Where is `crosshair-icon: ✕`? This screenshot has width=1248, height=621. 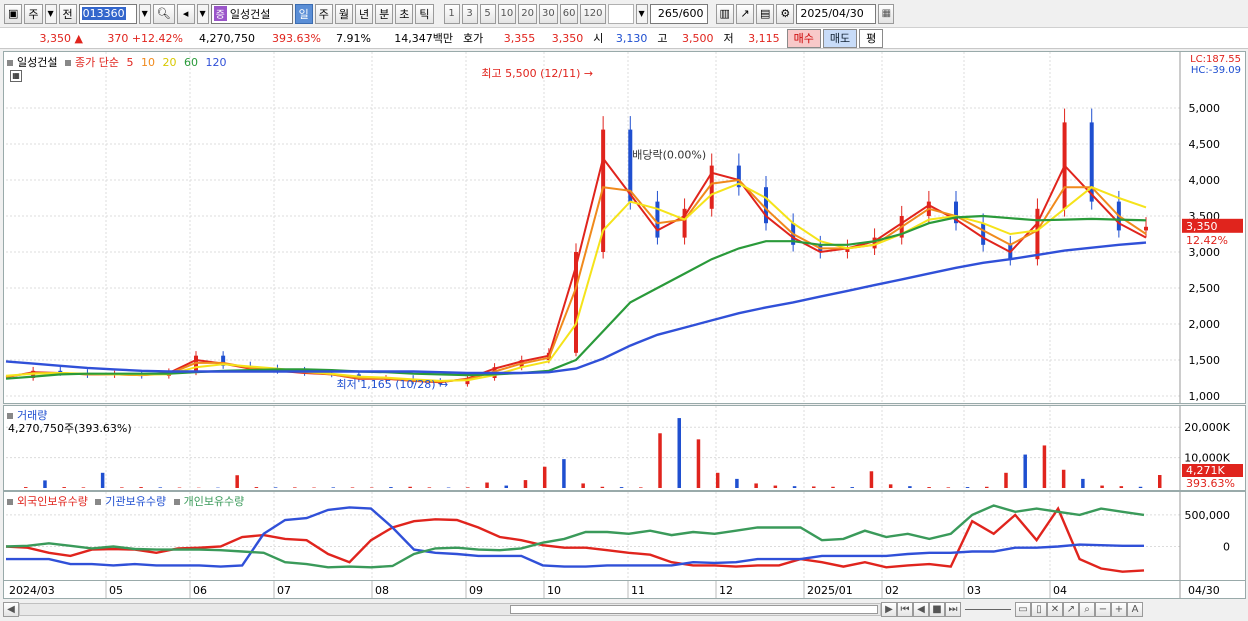
crosshair-icon: ✕ is located at coordinates (1055, 609).